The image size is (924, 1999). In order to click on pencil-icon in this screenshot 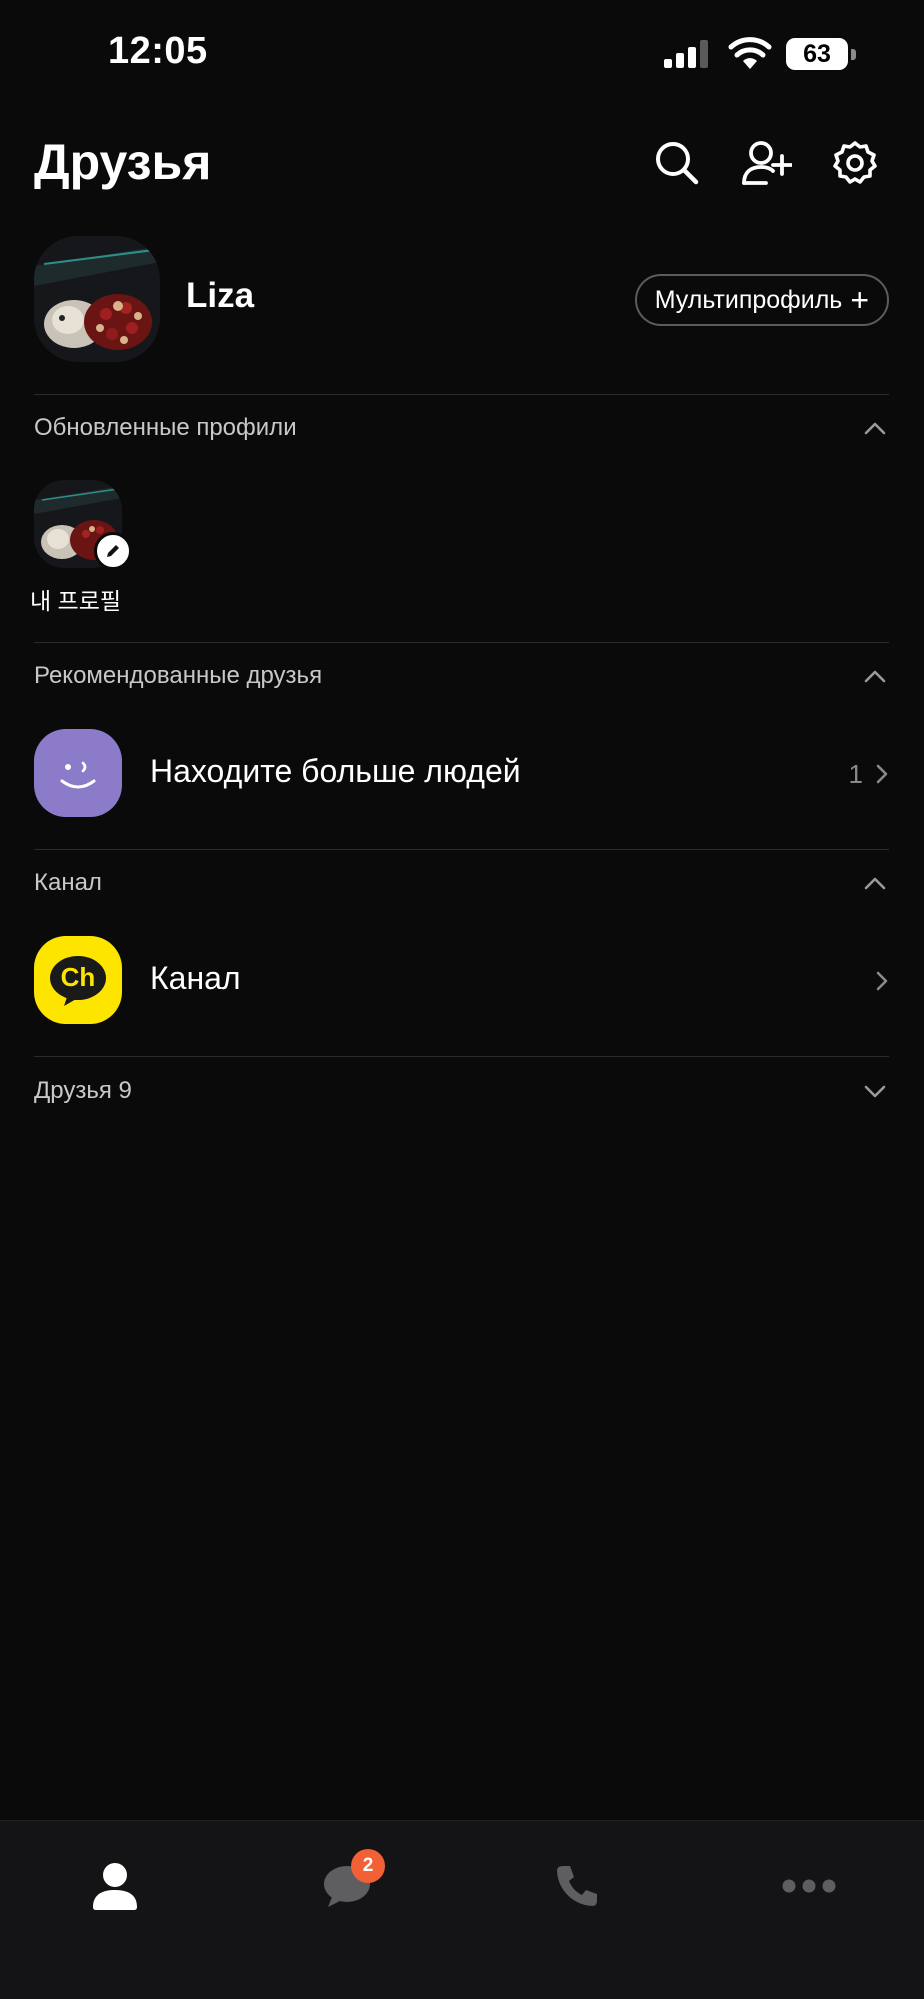, I will do `click(113, 551)`.